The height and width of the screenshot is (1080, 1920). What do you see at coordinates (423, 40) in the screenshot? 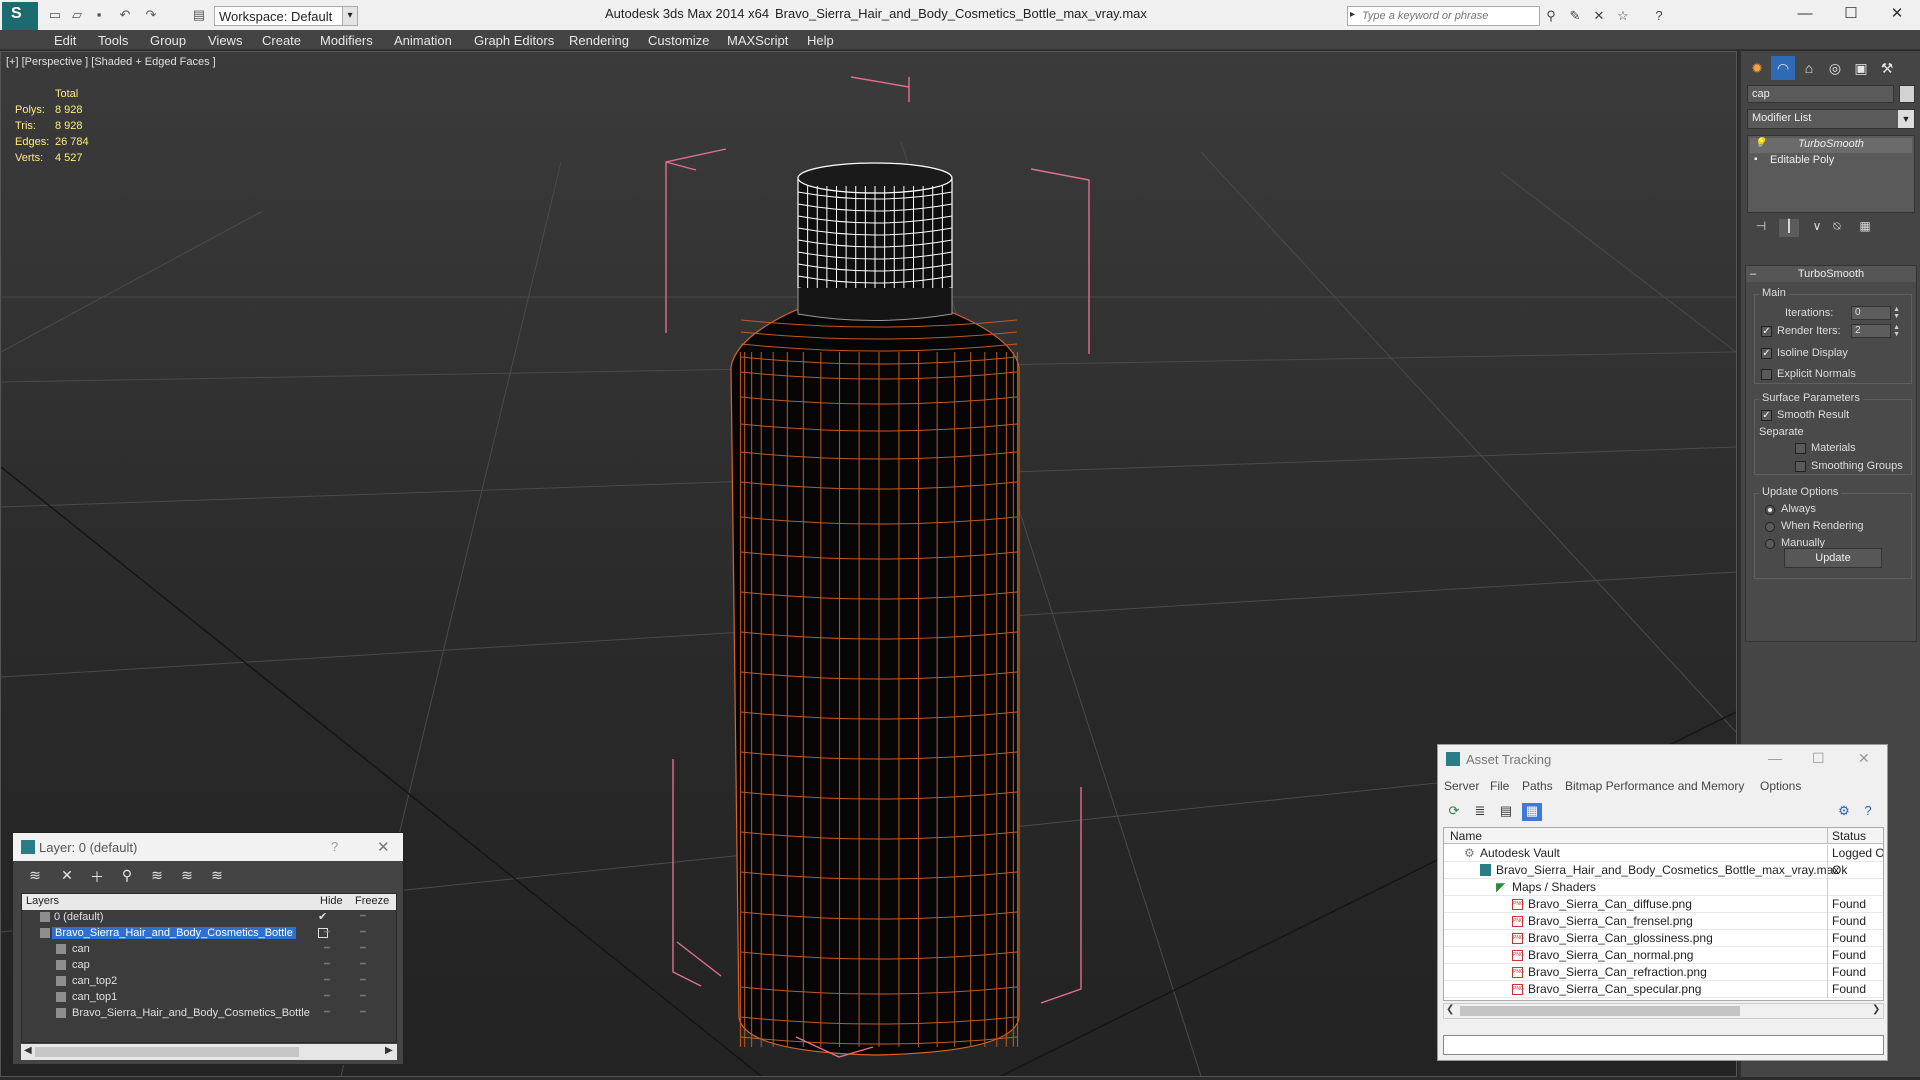
I see `menu-animation: Animation` at bounding box center [423, 40].